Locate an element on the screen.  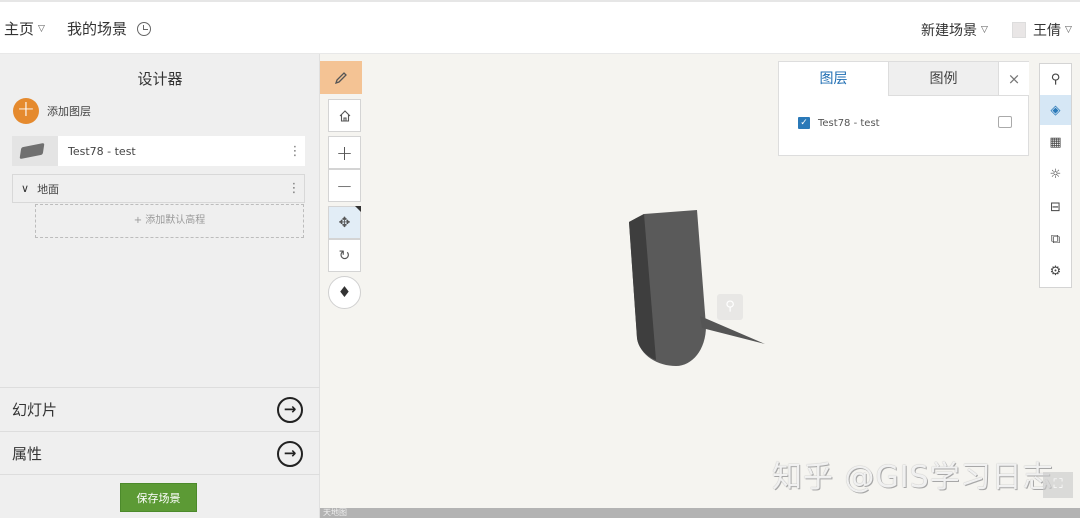
ground-item: ∨ 地面 ⋮ is located at coordinates (158, 188).